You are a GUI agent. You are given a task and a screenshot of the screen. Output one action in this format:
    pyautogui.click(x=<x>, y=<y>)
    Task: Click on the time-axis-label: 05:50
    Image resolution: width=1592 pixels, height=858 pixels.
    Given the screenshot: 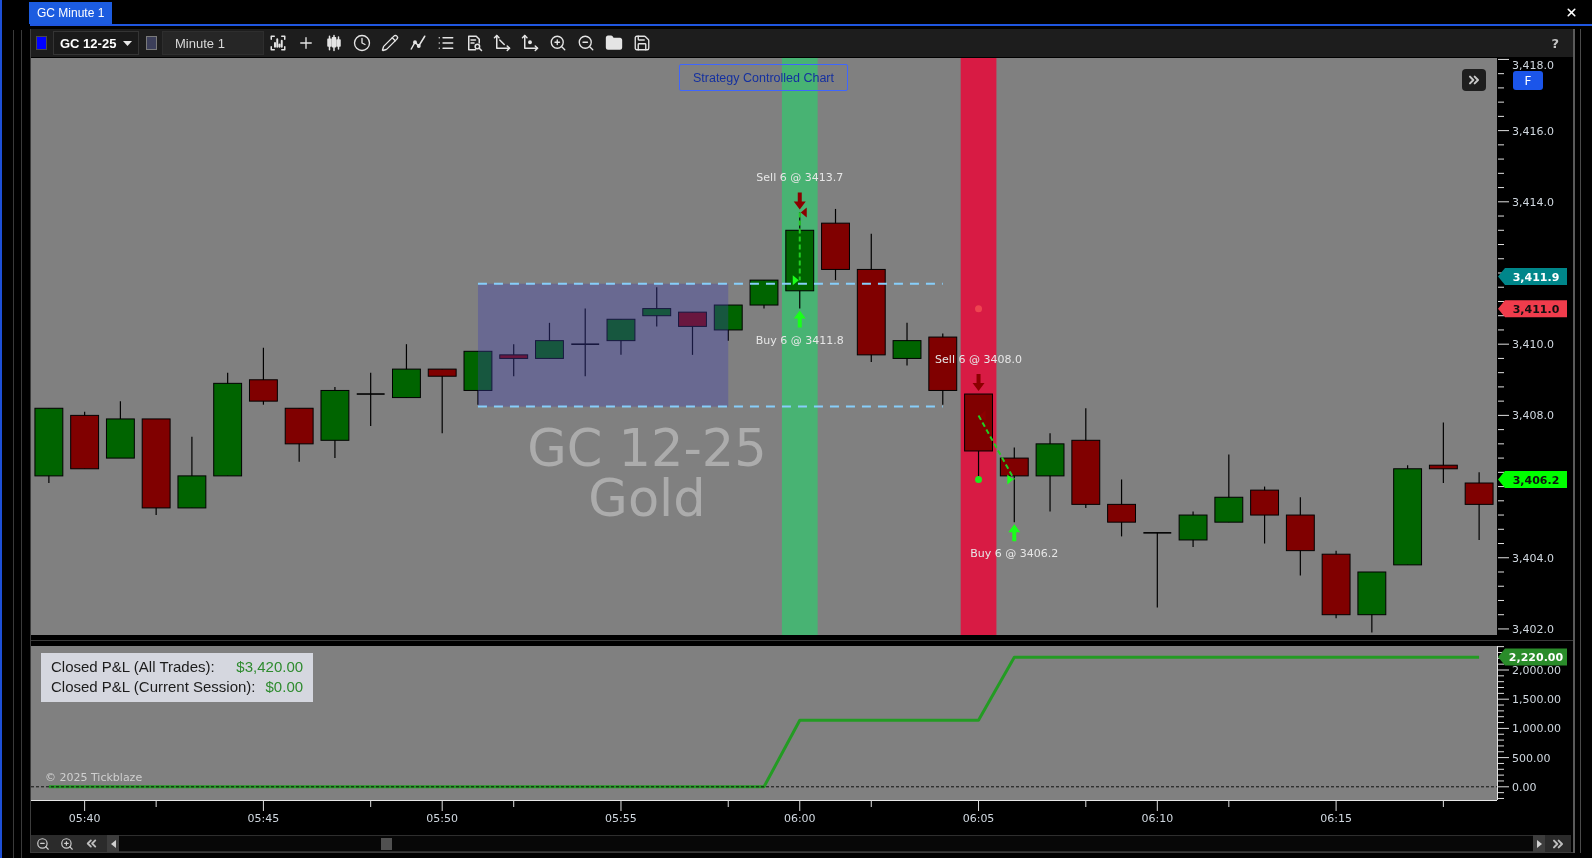 What is the action you would take?
    pyautogui.click(x=442, y=818)
    